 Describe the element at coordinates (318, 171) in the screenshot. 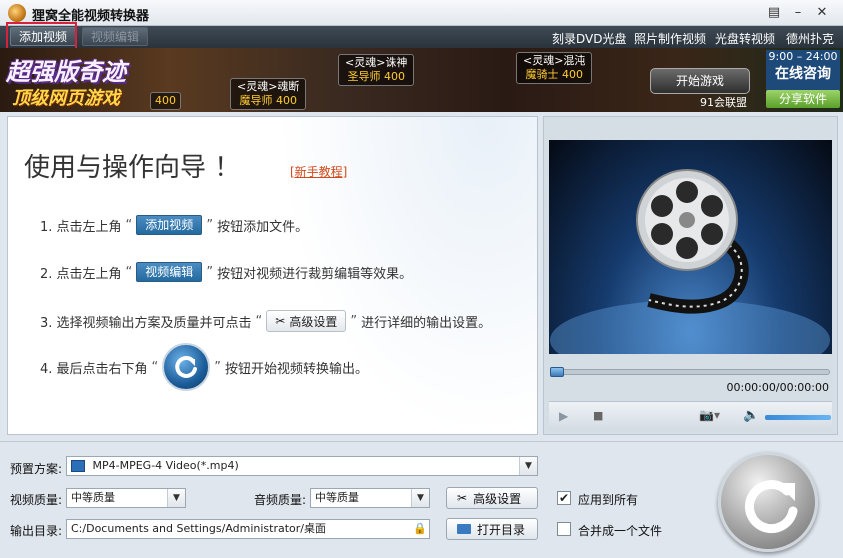

I see `tutorial-link: [新手教程]` at that location.